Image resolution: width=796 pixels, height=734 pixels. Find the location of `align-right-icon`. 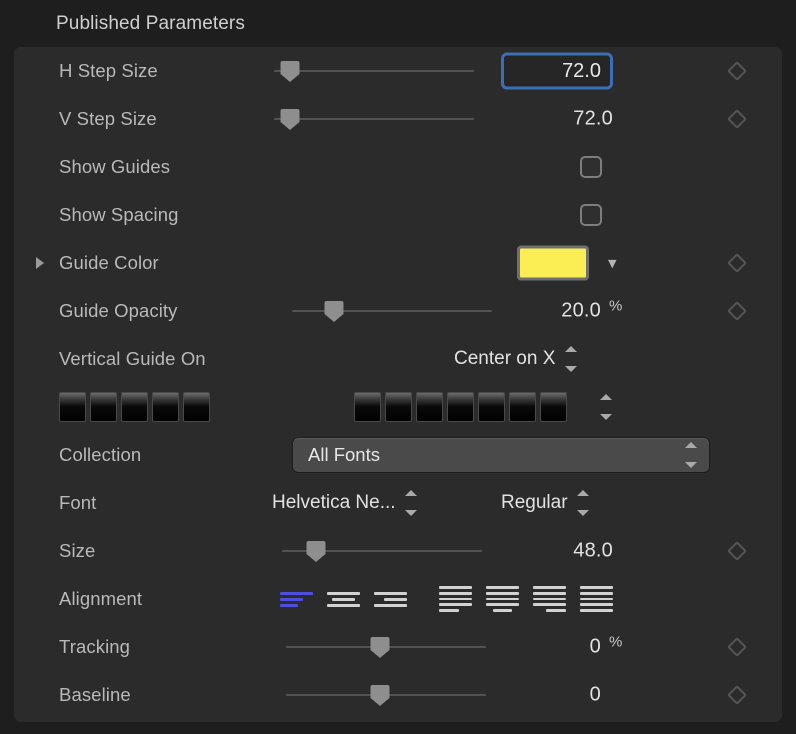

align-right-icon is located at coordinates (390, 599).